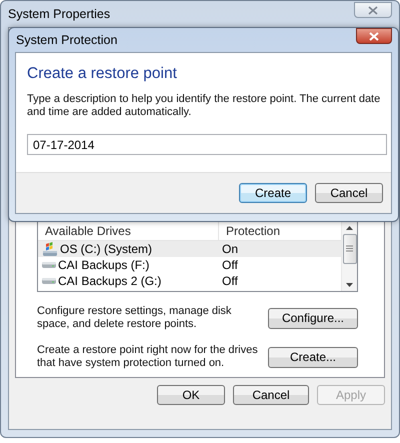  I want to click on protection-status: On, so click(230, 249).